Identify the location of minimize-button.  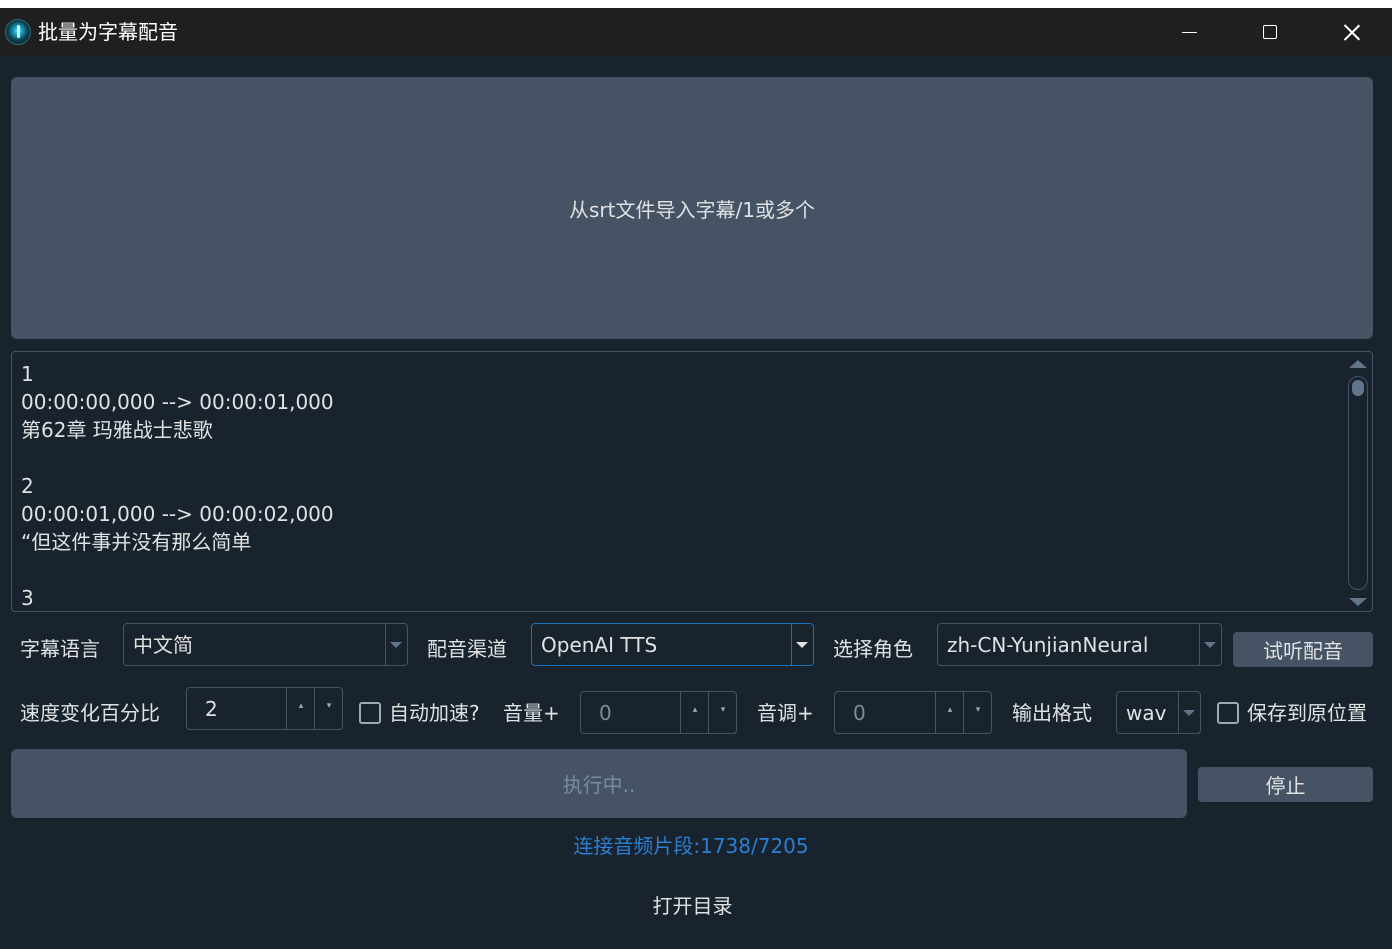
(1189, 32).